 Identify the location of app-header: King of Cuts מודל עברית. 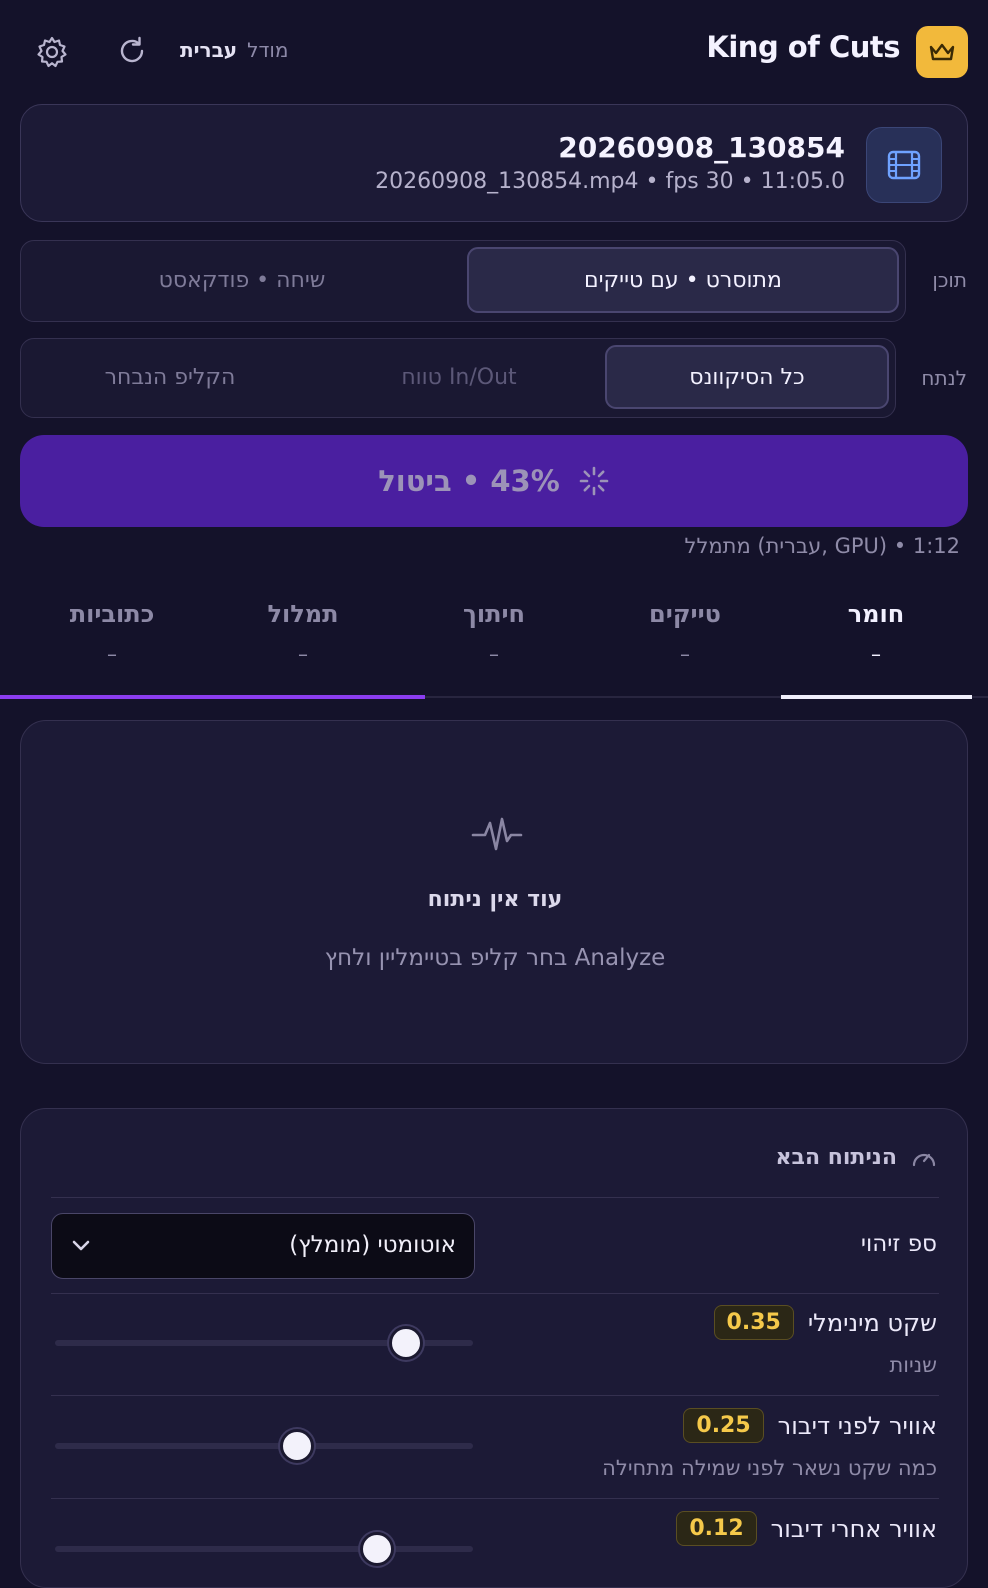
(494, 52).